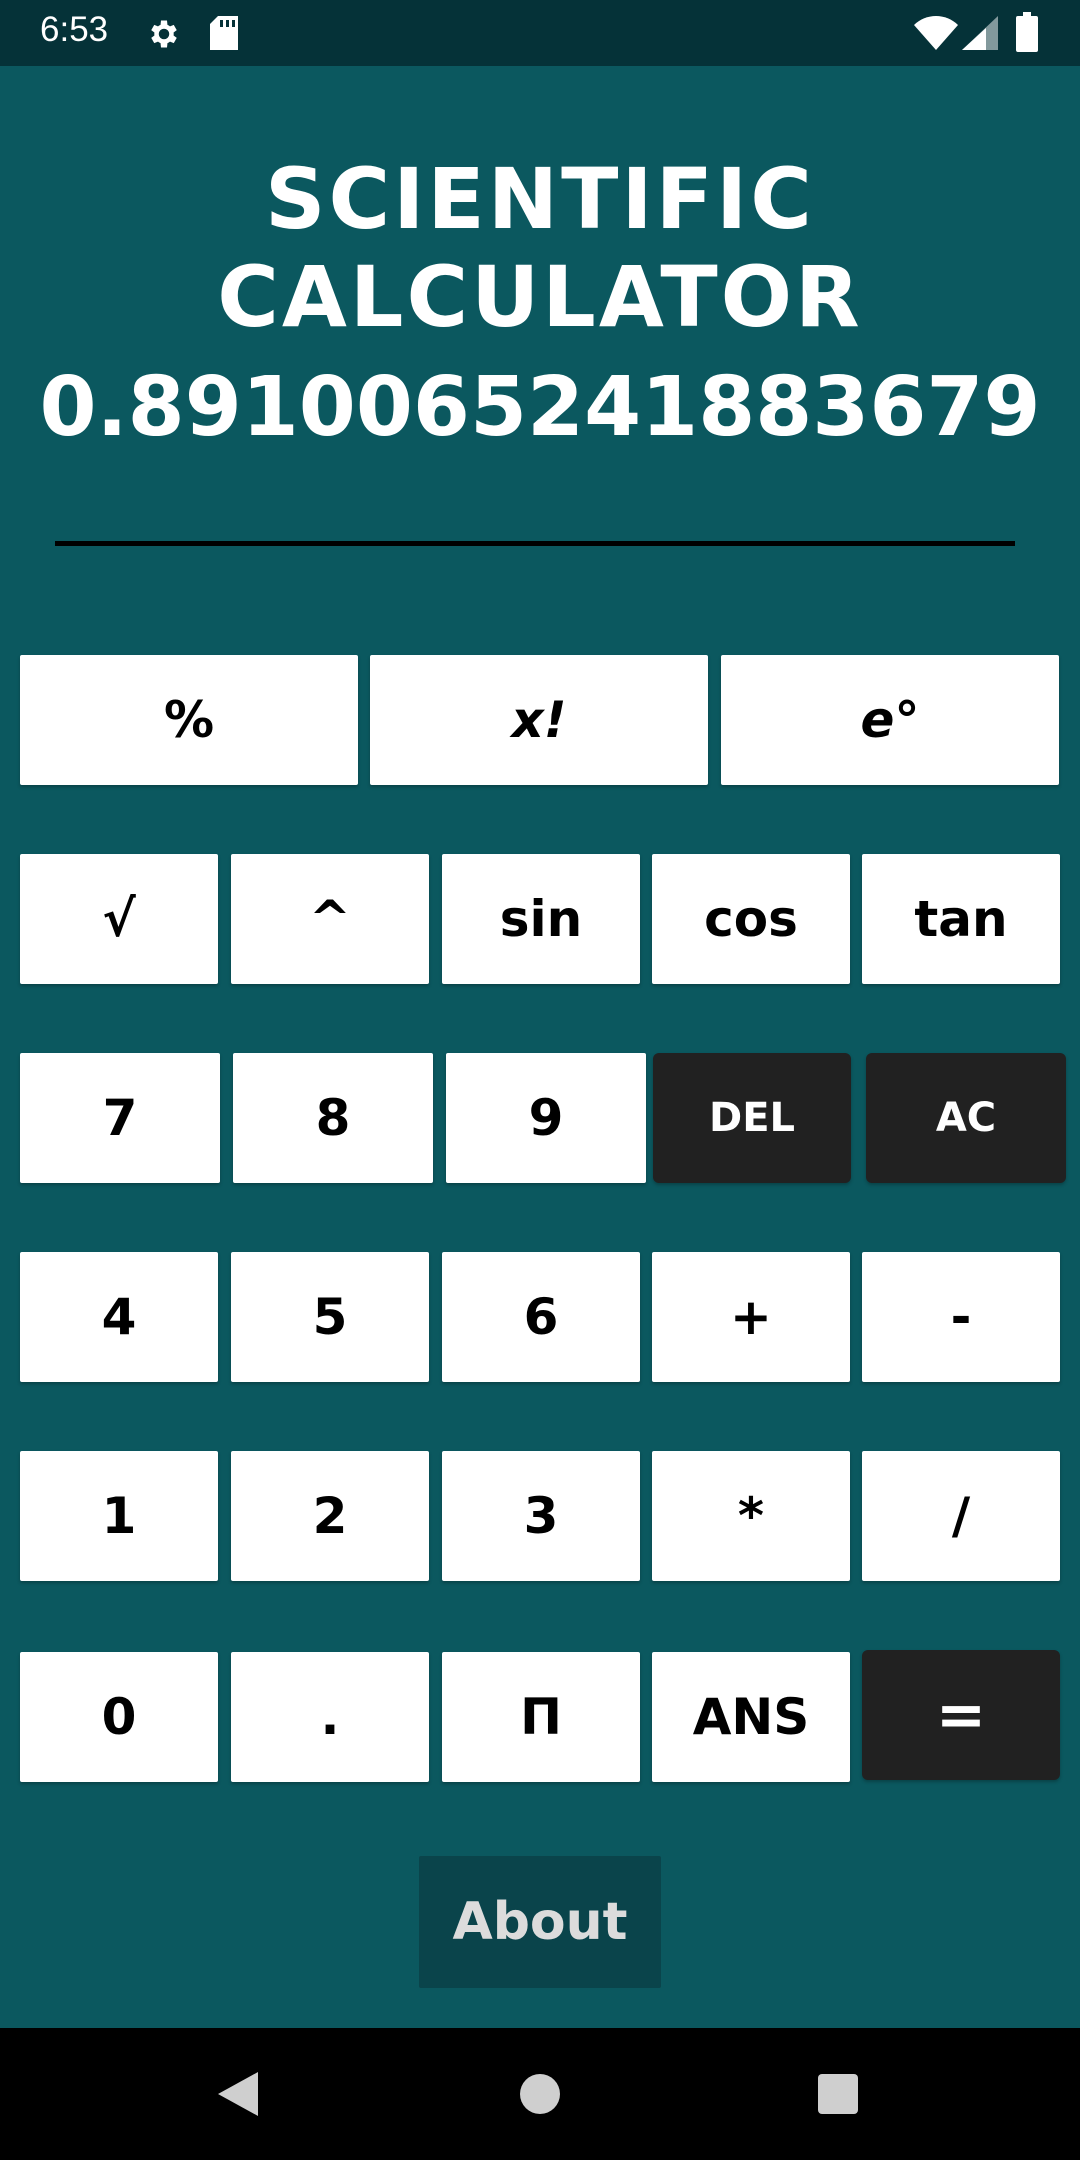 The width and height of the screenshot is (1080, 2160). What do you see at coordinates (333, 1118) in the screenshot?
I see `digit-8-key: 8` at bounding box center [333, 1118].